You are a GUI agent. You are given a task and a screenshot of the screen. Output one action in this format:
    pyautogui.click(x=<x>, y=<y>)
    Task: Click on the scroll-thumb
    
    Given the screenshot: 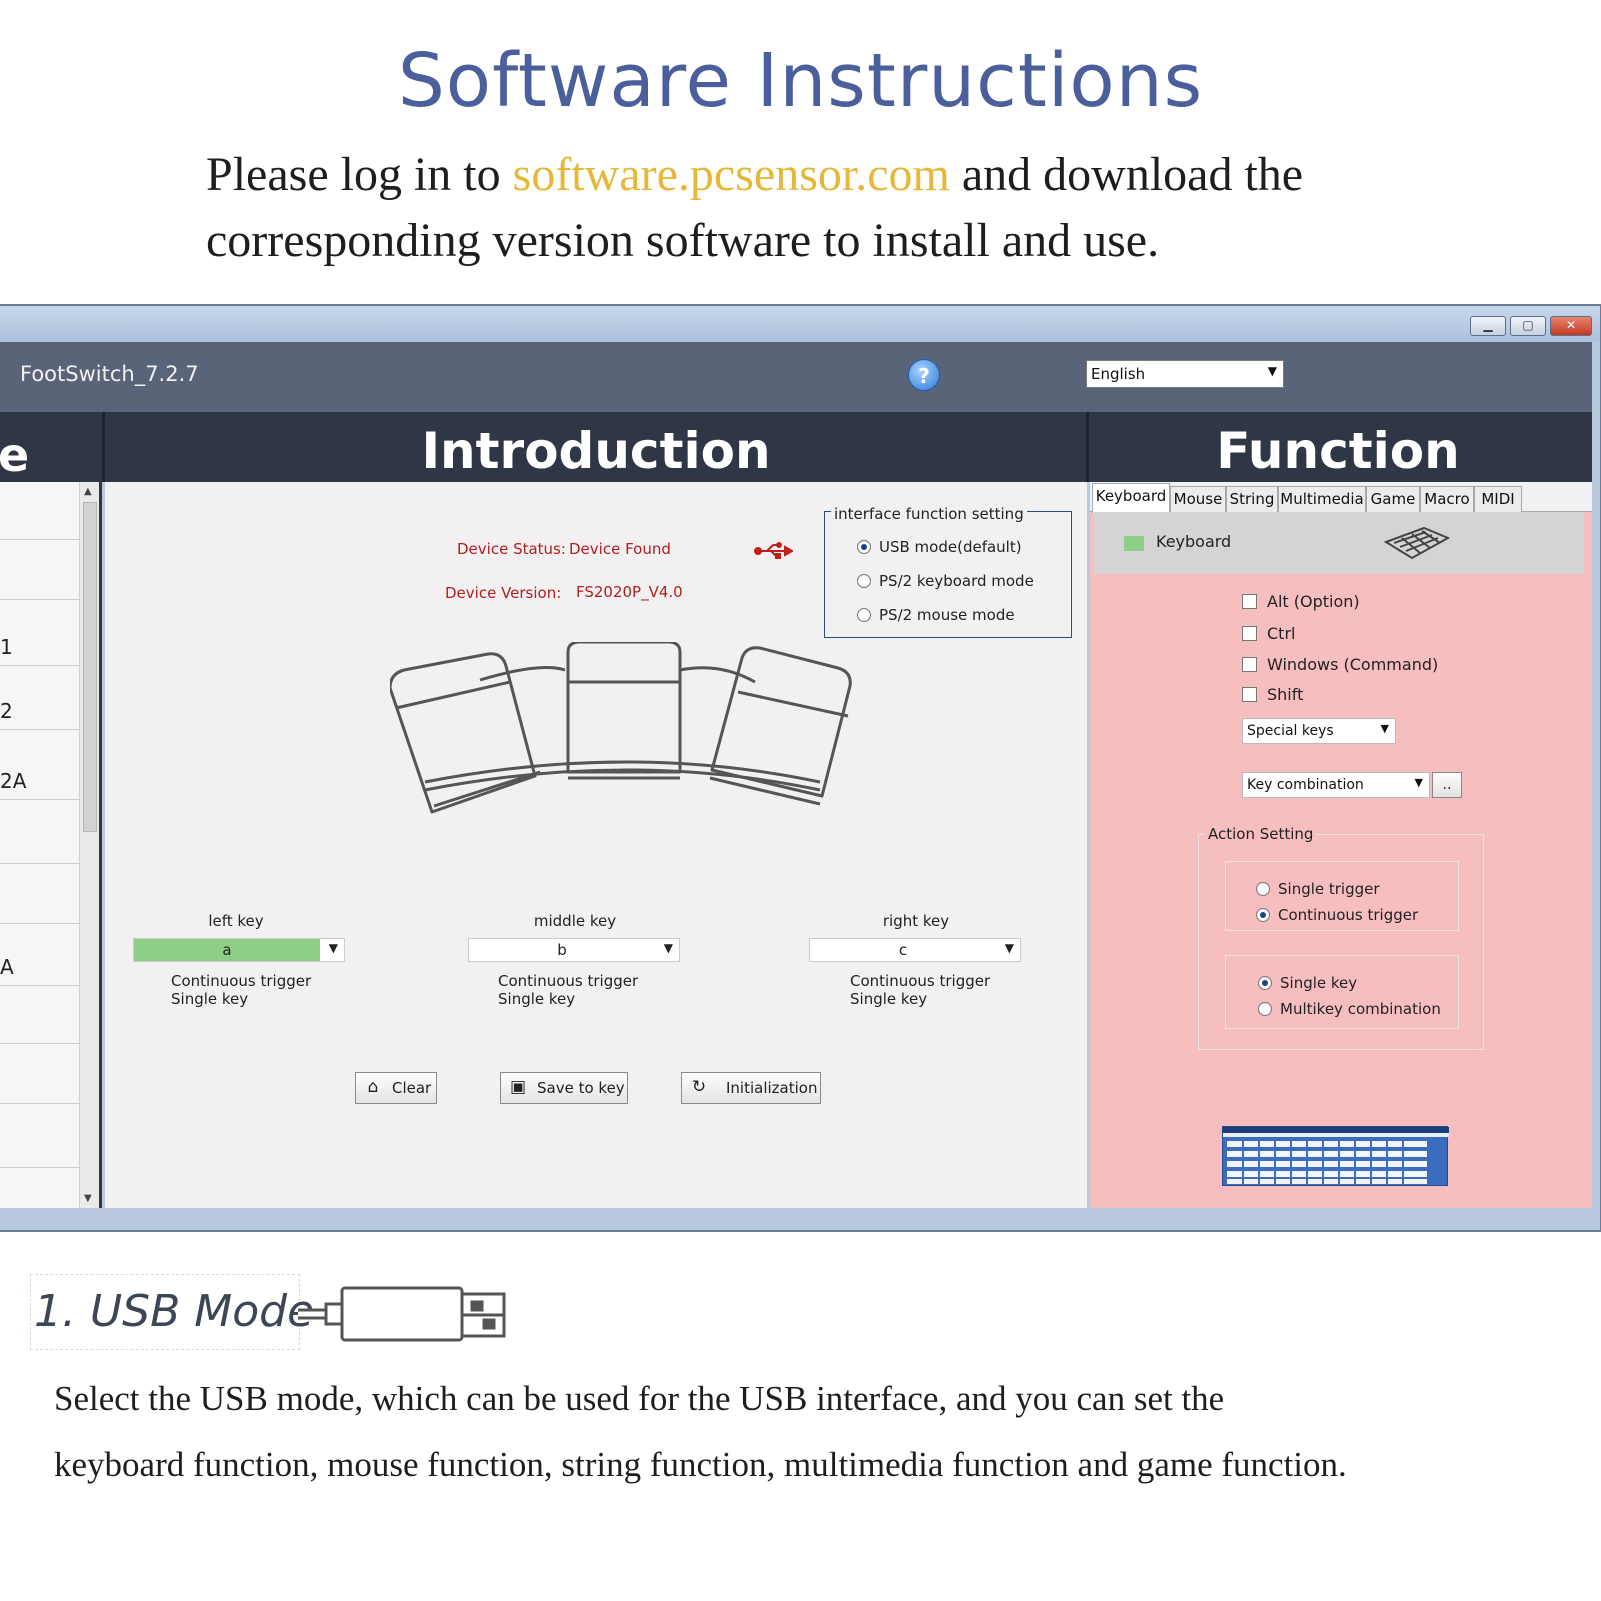 What is the action you would take?
    pyautogui.click(x=90, y=667)
    